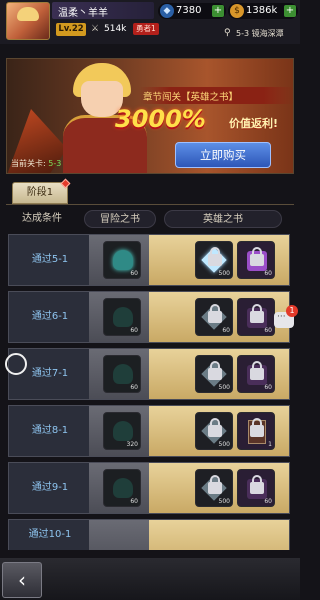 The width and height of the screenshot is (320, 600). What do you see at coordinates (50, 259) in the screenshot?
I see `row-condition: 通过5-1` at bounding box center [50, 259].